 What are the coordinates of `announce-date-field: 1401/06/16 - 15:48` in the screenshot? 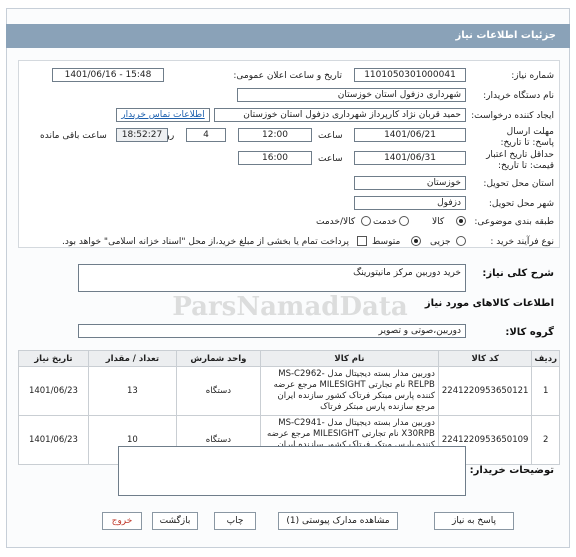 It's located at (108, 75).